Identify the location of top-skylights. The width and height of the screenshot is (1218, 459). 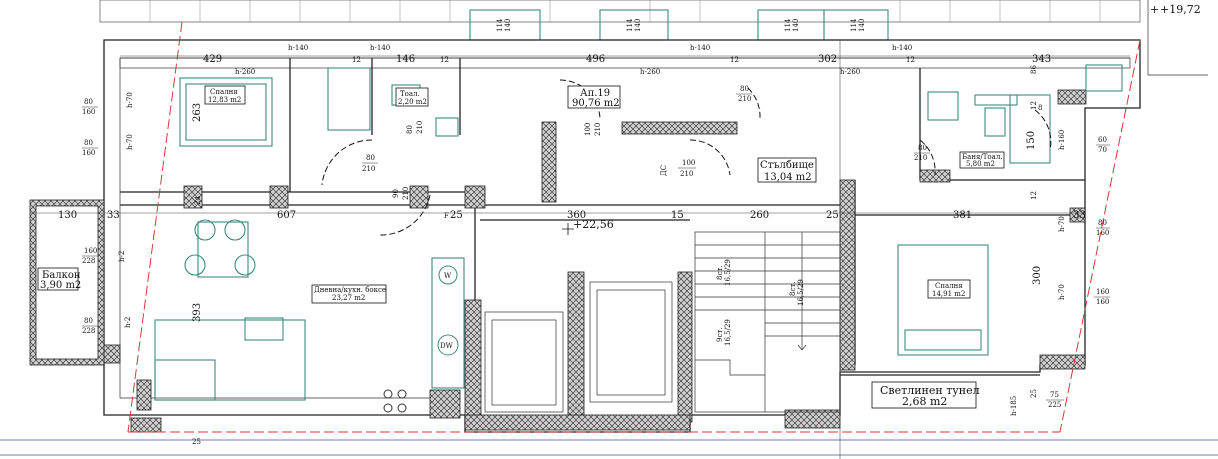
(679, 25).